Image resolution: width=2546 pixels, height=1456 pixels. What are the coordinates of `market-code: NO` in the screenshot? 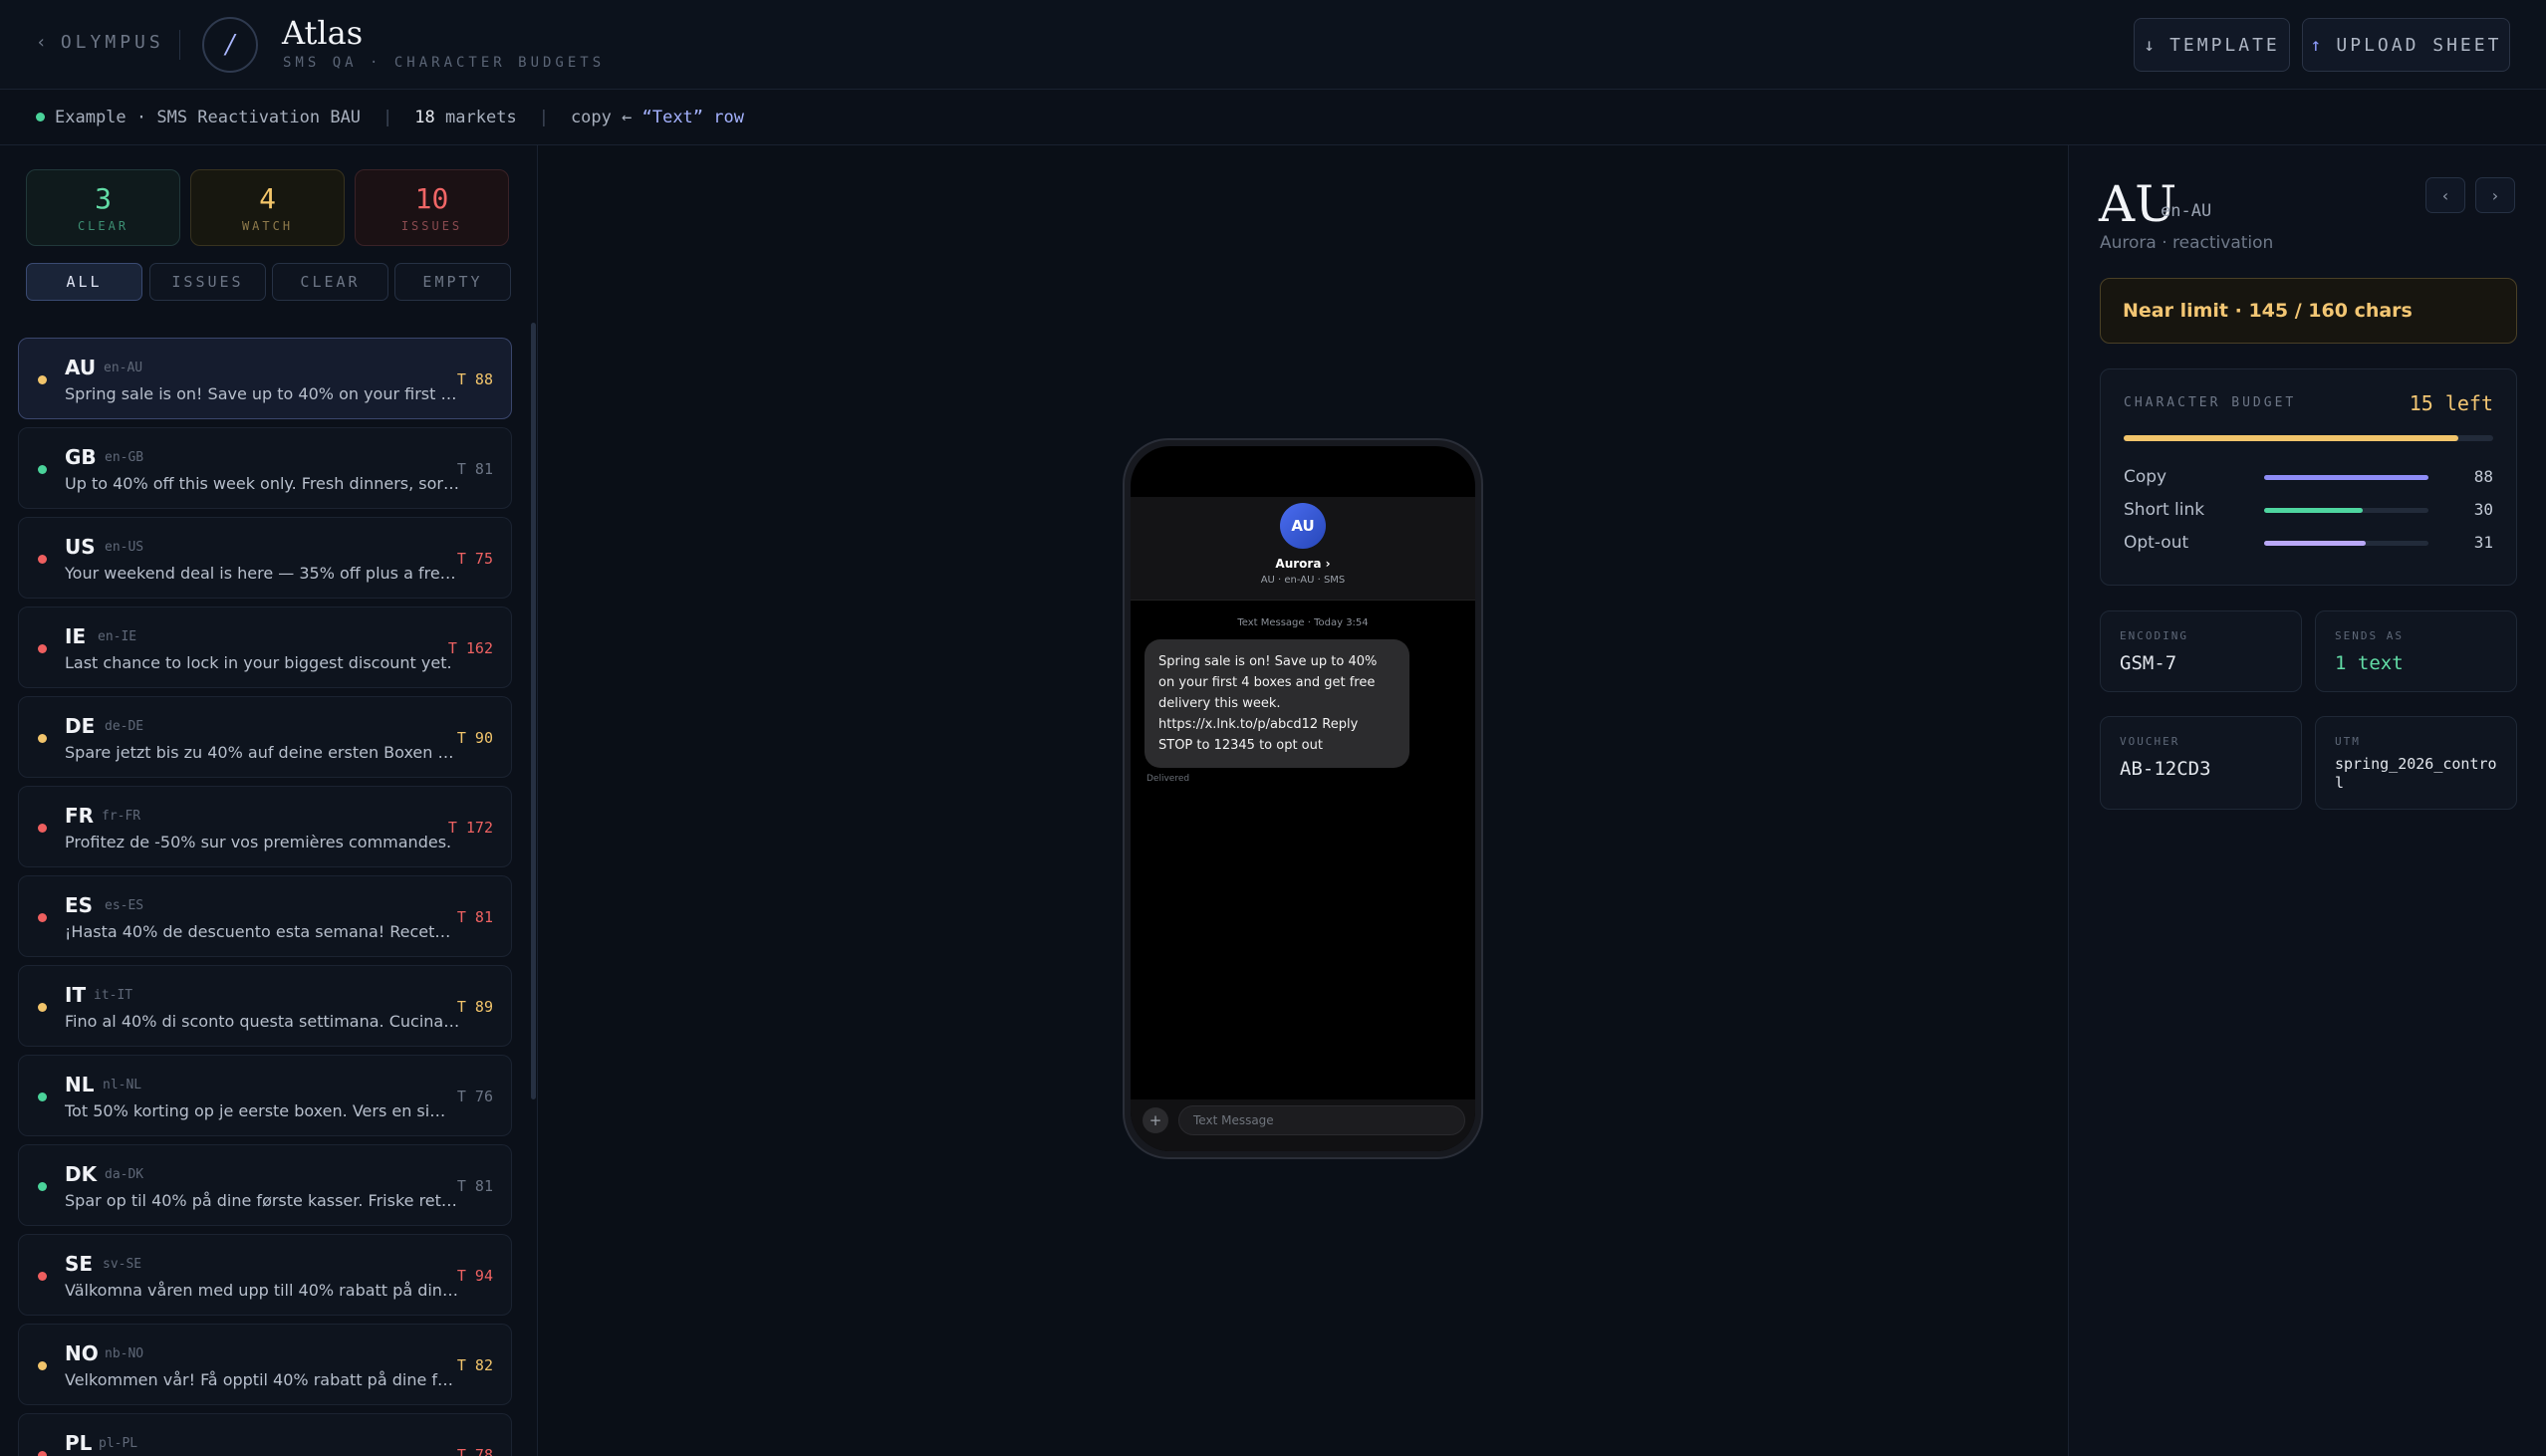 It's located at (82, 1353).